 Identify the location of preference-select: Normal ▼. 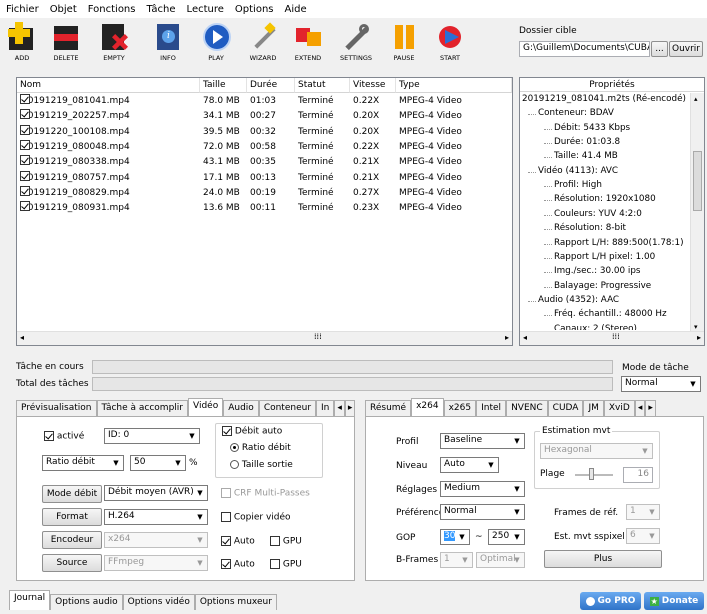
(482, 512).